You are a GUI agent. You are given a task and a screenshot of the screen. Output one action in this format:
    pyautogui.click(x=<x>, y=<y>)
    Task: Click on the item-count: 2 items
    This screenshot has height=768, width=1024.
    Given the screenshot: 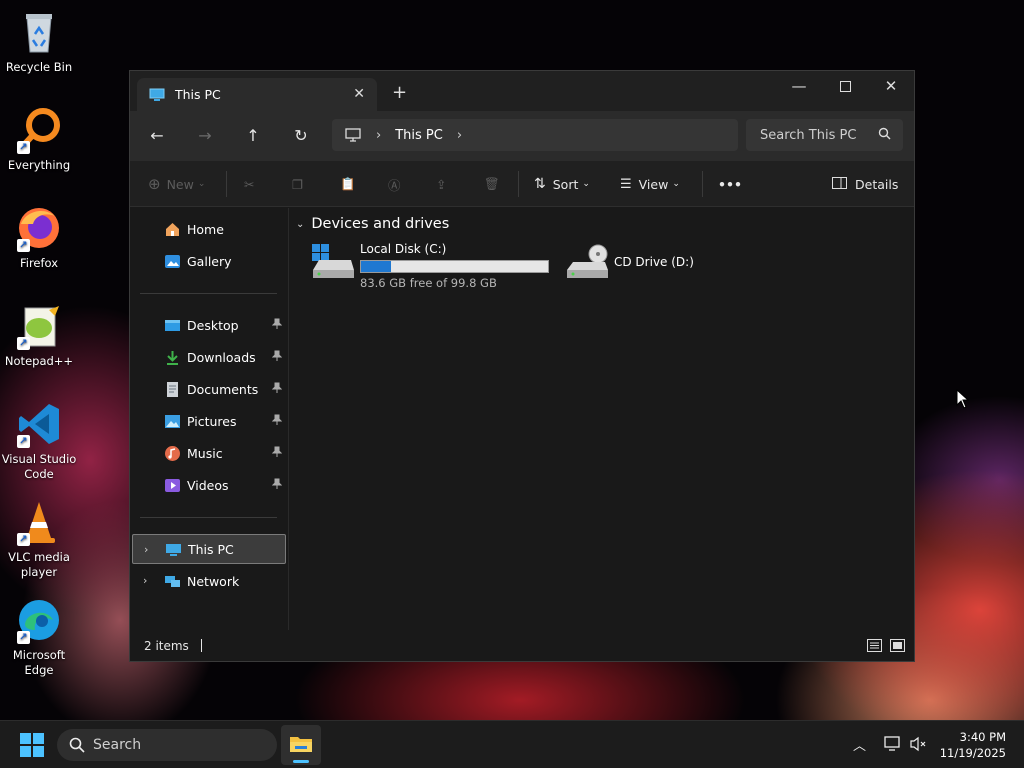 What is the action you would take?
    pyautogui.click(x=166, y=645)
    